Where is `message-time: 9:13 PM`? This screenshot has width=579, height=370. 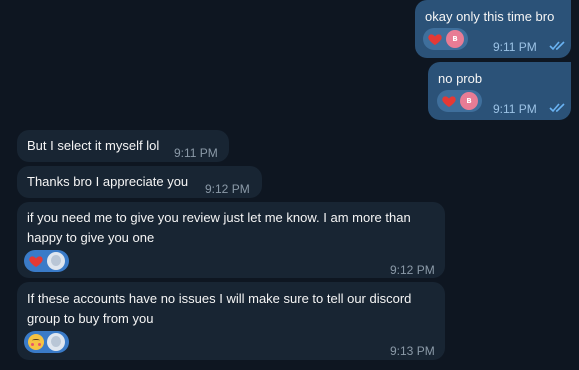
message-time: 9:13 PM is located at coordinates (412, 351).